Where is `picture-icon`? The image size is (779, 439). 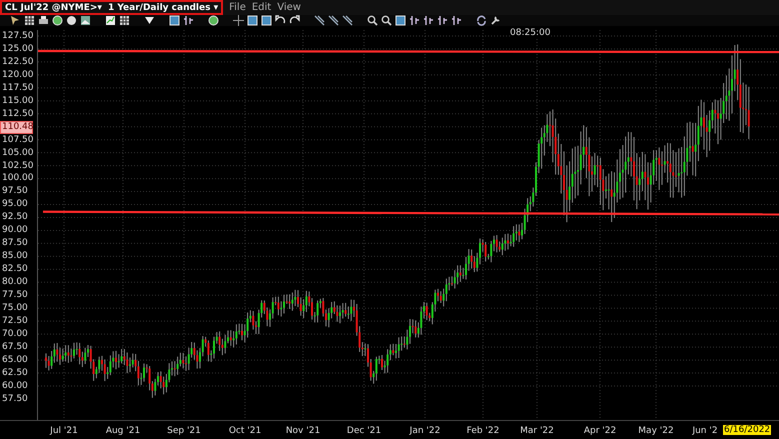 picture-icon is located at coordinates (85, 20).